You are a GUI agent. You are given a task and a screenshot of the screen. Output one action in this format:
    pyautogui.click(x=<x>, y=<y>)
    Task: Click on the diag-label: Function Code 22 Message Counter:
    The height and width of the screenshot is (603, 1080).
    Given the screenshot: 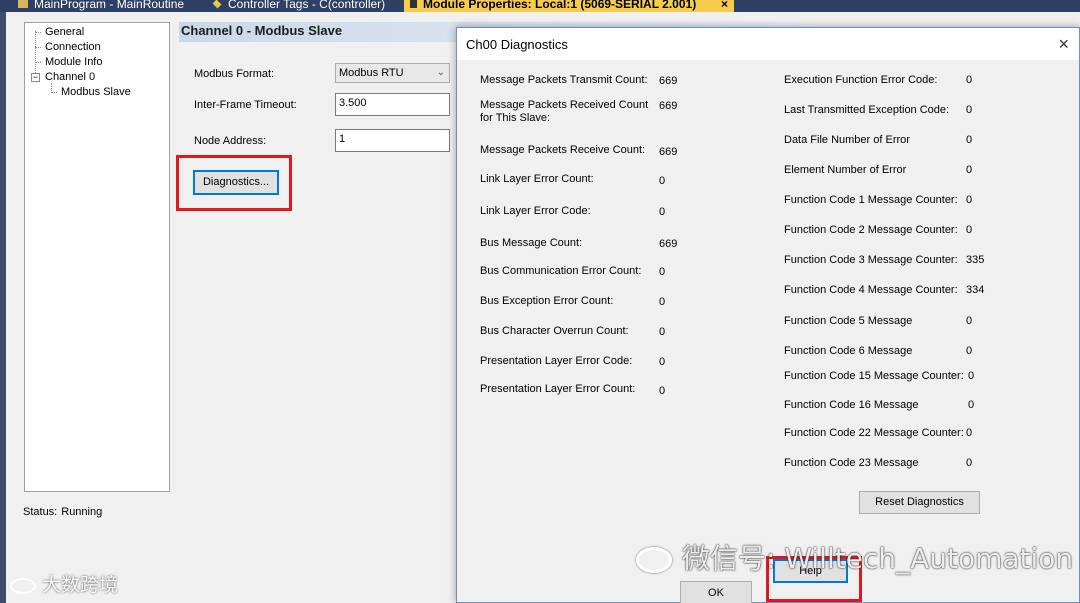 What is the action you would take?
    pyautogui.click(x=874, y=433)
    